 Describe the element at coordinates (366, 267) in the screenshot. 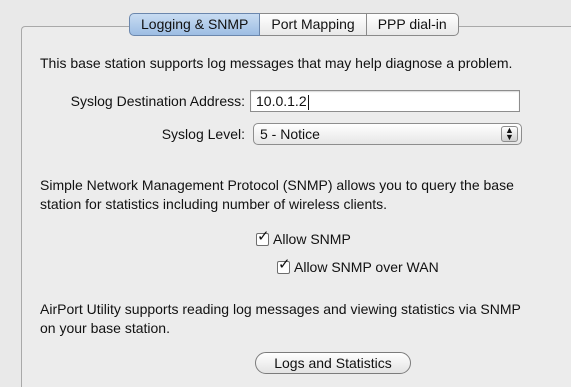

I see `allow-snmp-over-wan-label: Allow SNMP over WAN` at that location.